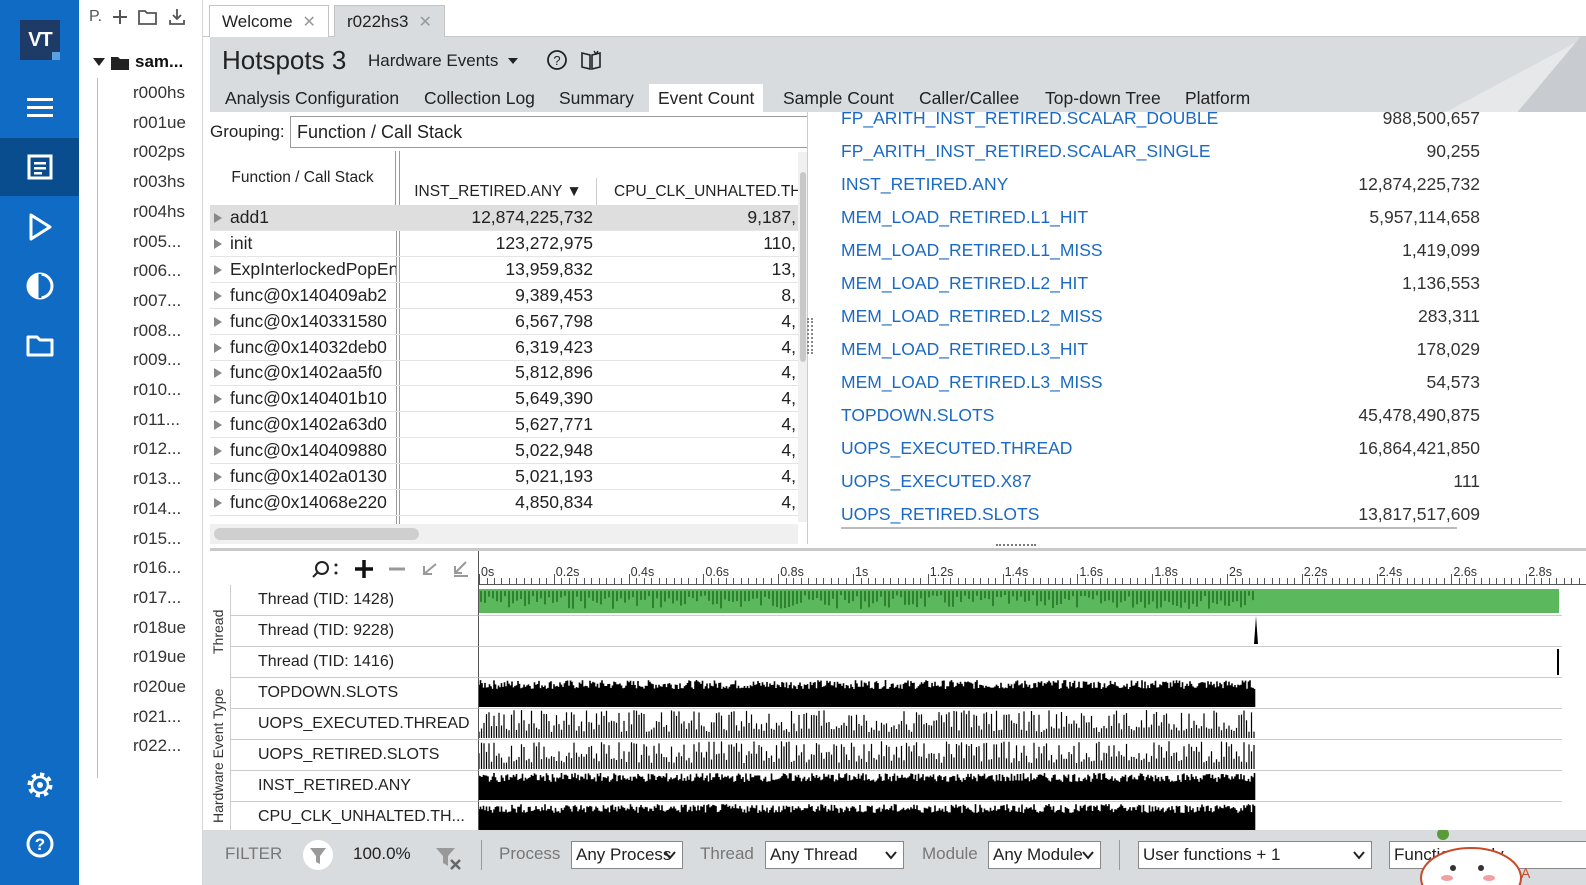 This screenshot has height=885, width=1586. I want to click on event-name-link: FP_ARITH_INST_RETIRED.SCALAR_DOUBLE, so click(1029, 120).